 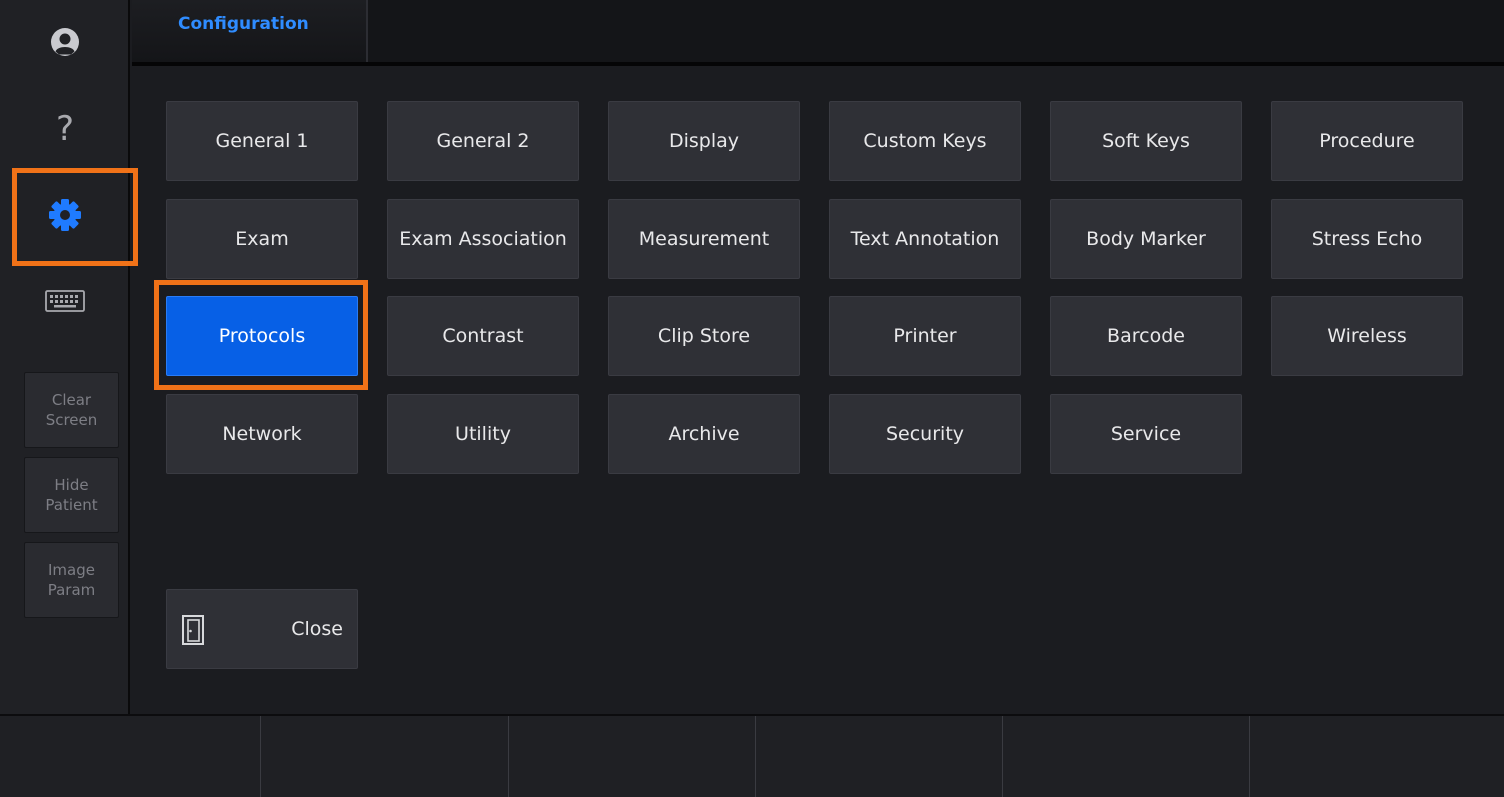 I want to click on config-button-exam: Exam, so click(x=262, y=239).